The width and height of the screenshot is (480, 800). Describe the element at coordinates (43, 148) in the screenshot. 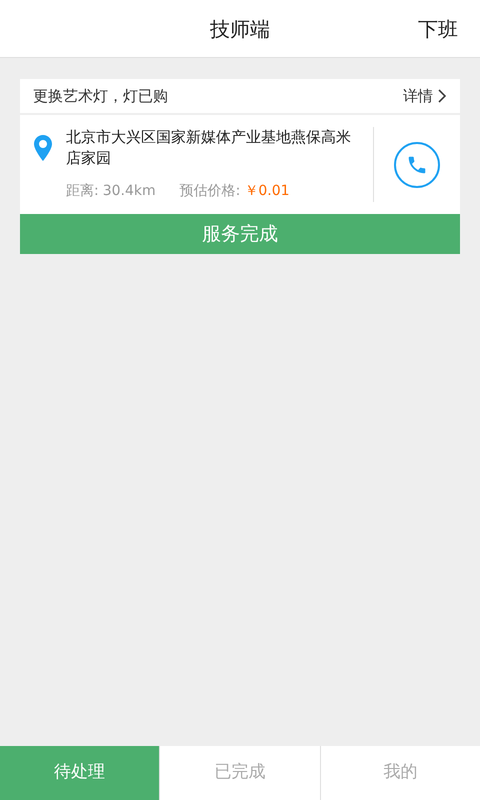

I see `location-pin-icon` at that location.